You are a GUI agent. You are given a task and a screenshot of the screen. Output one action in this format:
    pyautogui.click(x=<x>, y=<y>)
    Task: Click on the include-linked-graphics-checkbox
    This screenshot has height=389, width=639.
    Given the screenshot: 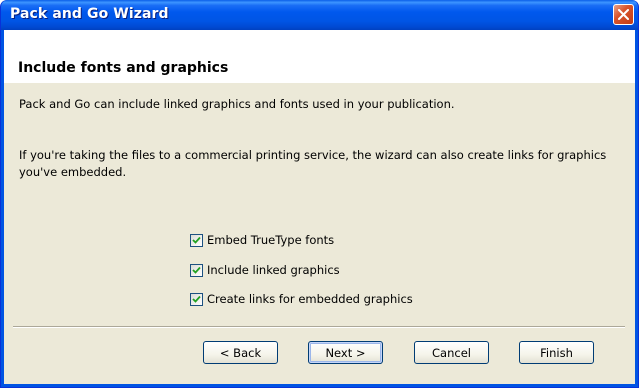 What is the action you would take?
    pyautogui.click(x=196, y=270)
    